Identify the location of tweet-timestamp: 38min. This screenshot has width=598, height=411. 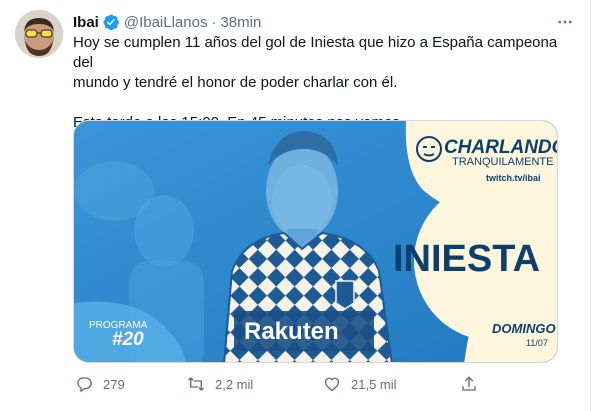
(240, 22).